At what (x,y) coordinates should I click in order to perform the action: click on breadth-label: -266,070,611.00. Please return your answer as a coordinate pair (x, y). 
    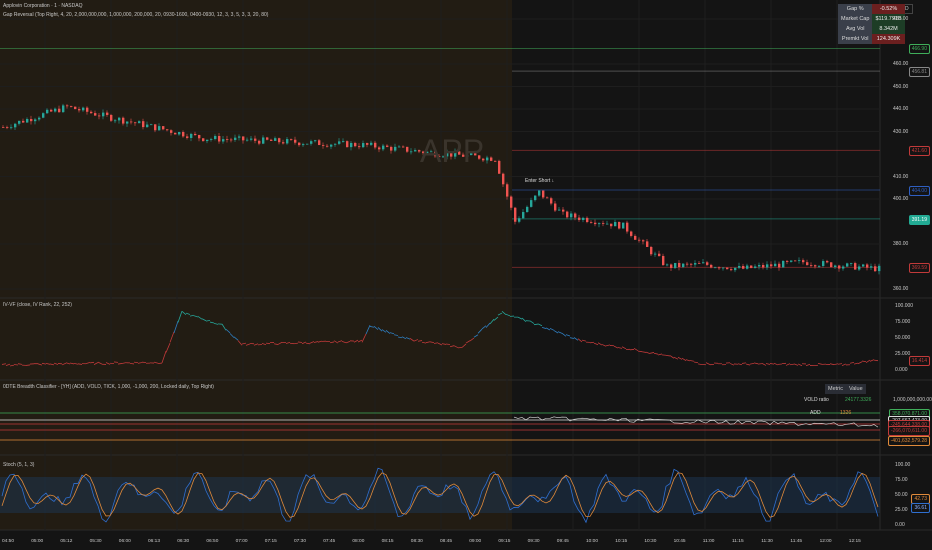
    Looking at the image, I should click on (908, 431).